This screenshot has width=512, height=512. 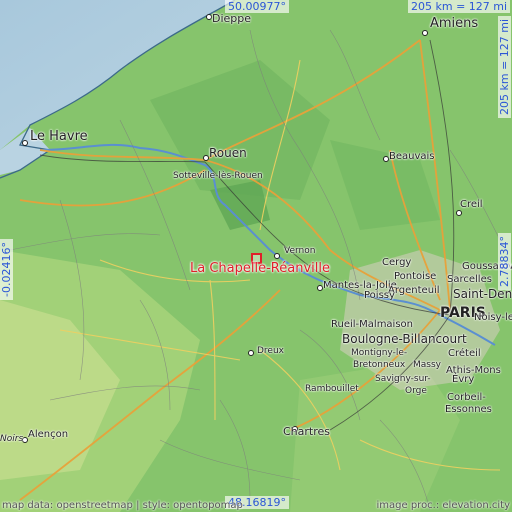 I want to click on city-label-beauvais: Beauvais, so click(x=412, y=156).